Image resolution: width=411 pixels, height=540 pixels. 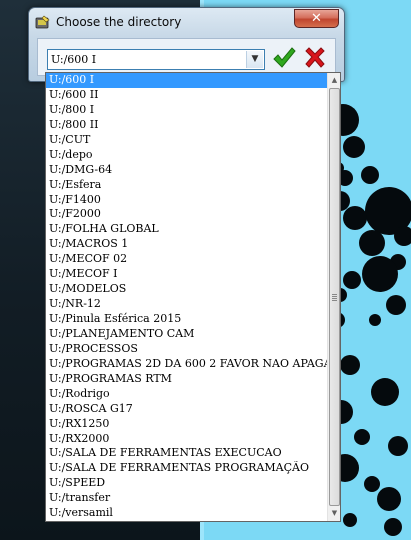 What do you see at coordinates (186, 155) in the screenshot?
I see `list-item: U:/depo` at bounding box center [186, 155].